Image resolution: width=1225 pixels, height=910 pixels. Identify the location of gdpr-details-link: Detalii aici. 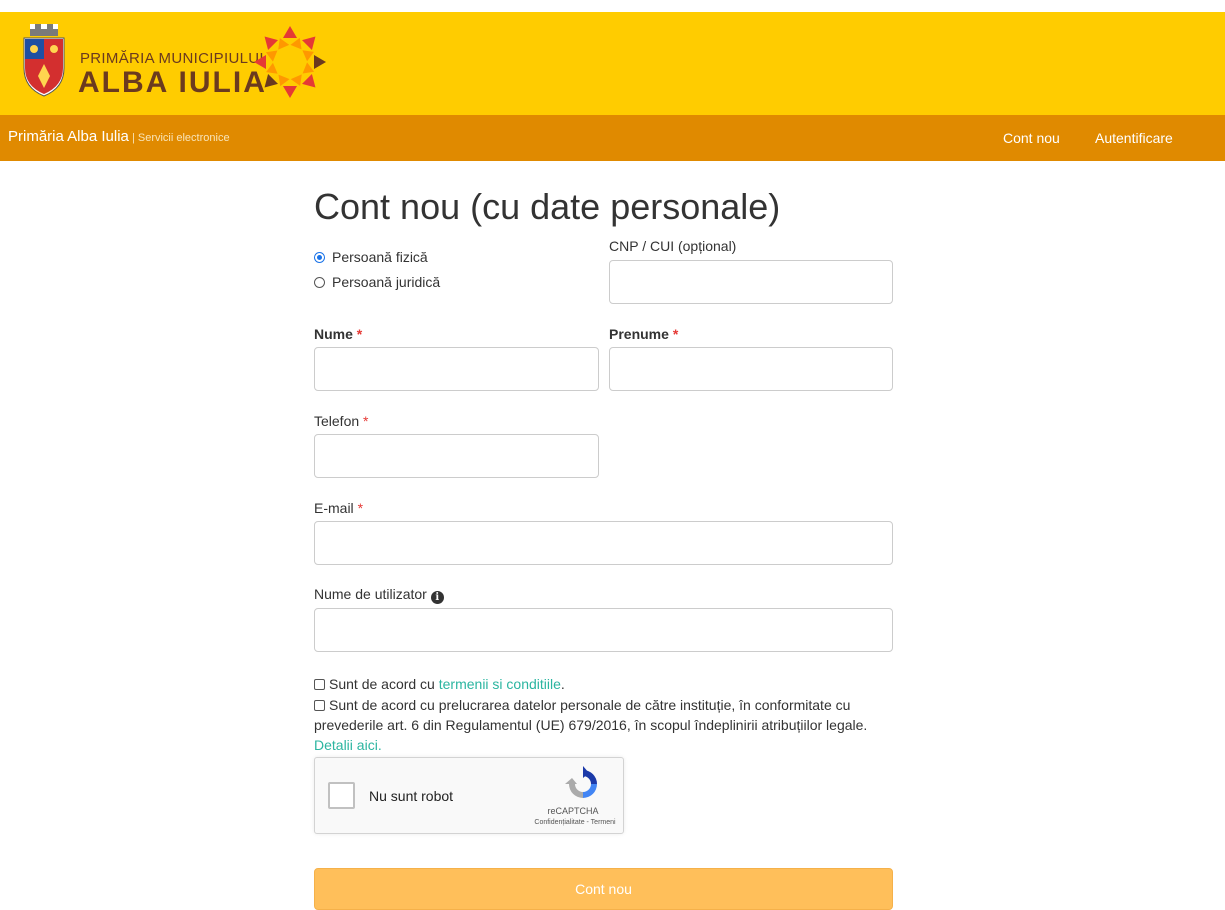
(346, 745).